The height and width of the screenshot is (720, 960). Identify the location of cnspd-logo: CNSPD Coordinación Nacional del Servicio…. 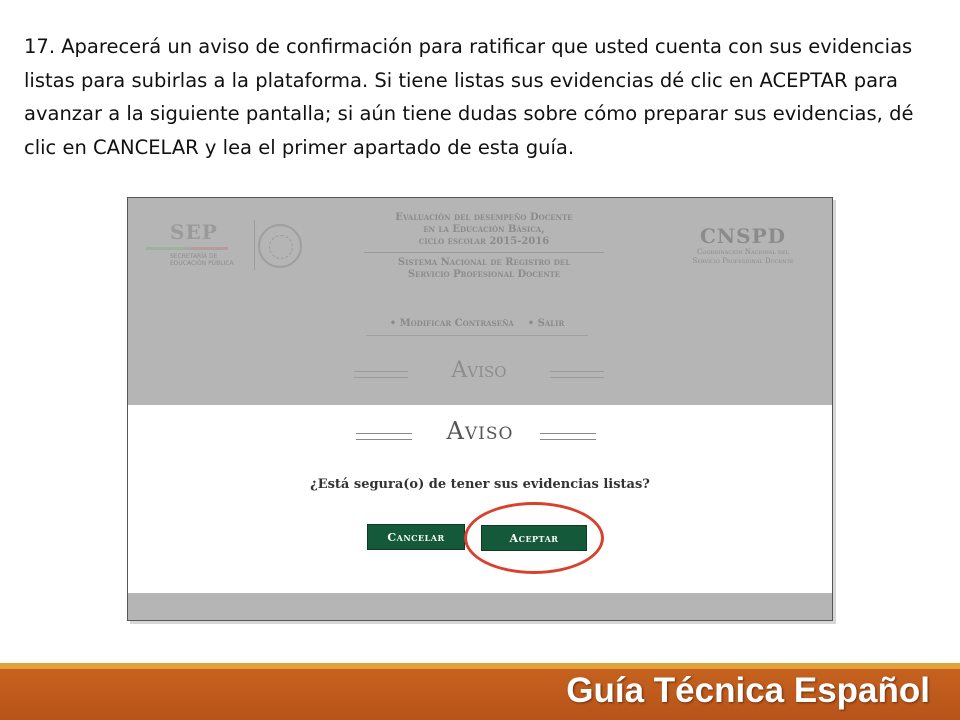
(743, 245).